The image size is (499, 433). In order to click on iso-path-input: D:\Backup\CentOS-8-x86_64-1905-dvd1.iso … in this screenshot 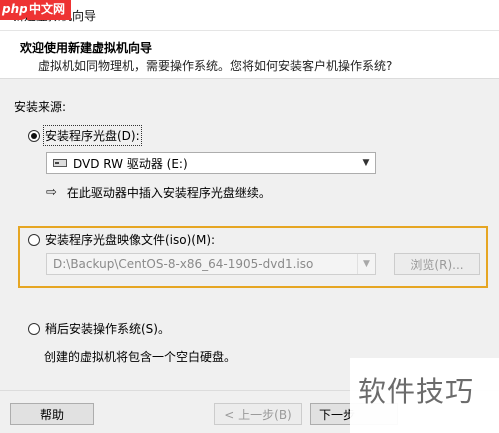, I will do `click(211, 264)`.